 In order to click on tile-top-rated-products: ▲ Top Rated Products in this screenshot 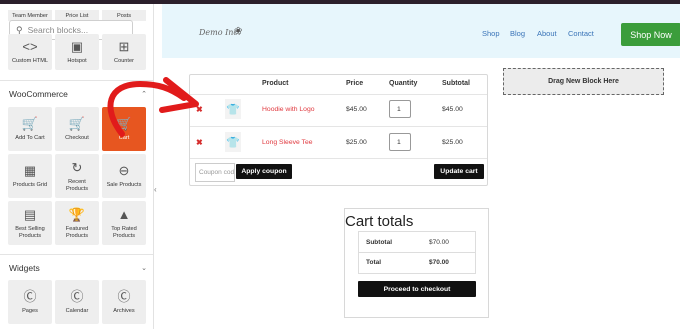, I will do `click(124, 223)`.